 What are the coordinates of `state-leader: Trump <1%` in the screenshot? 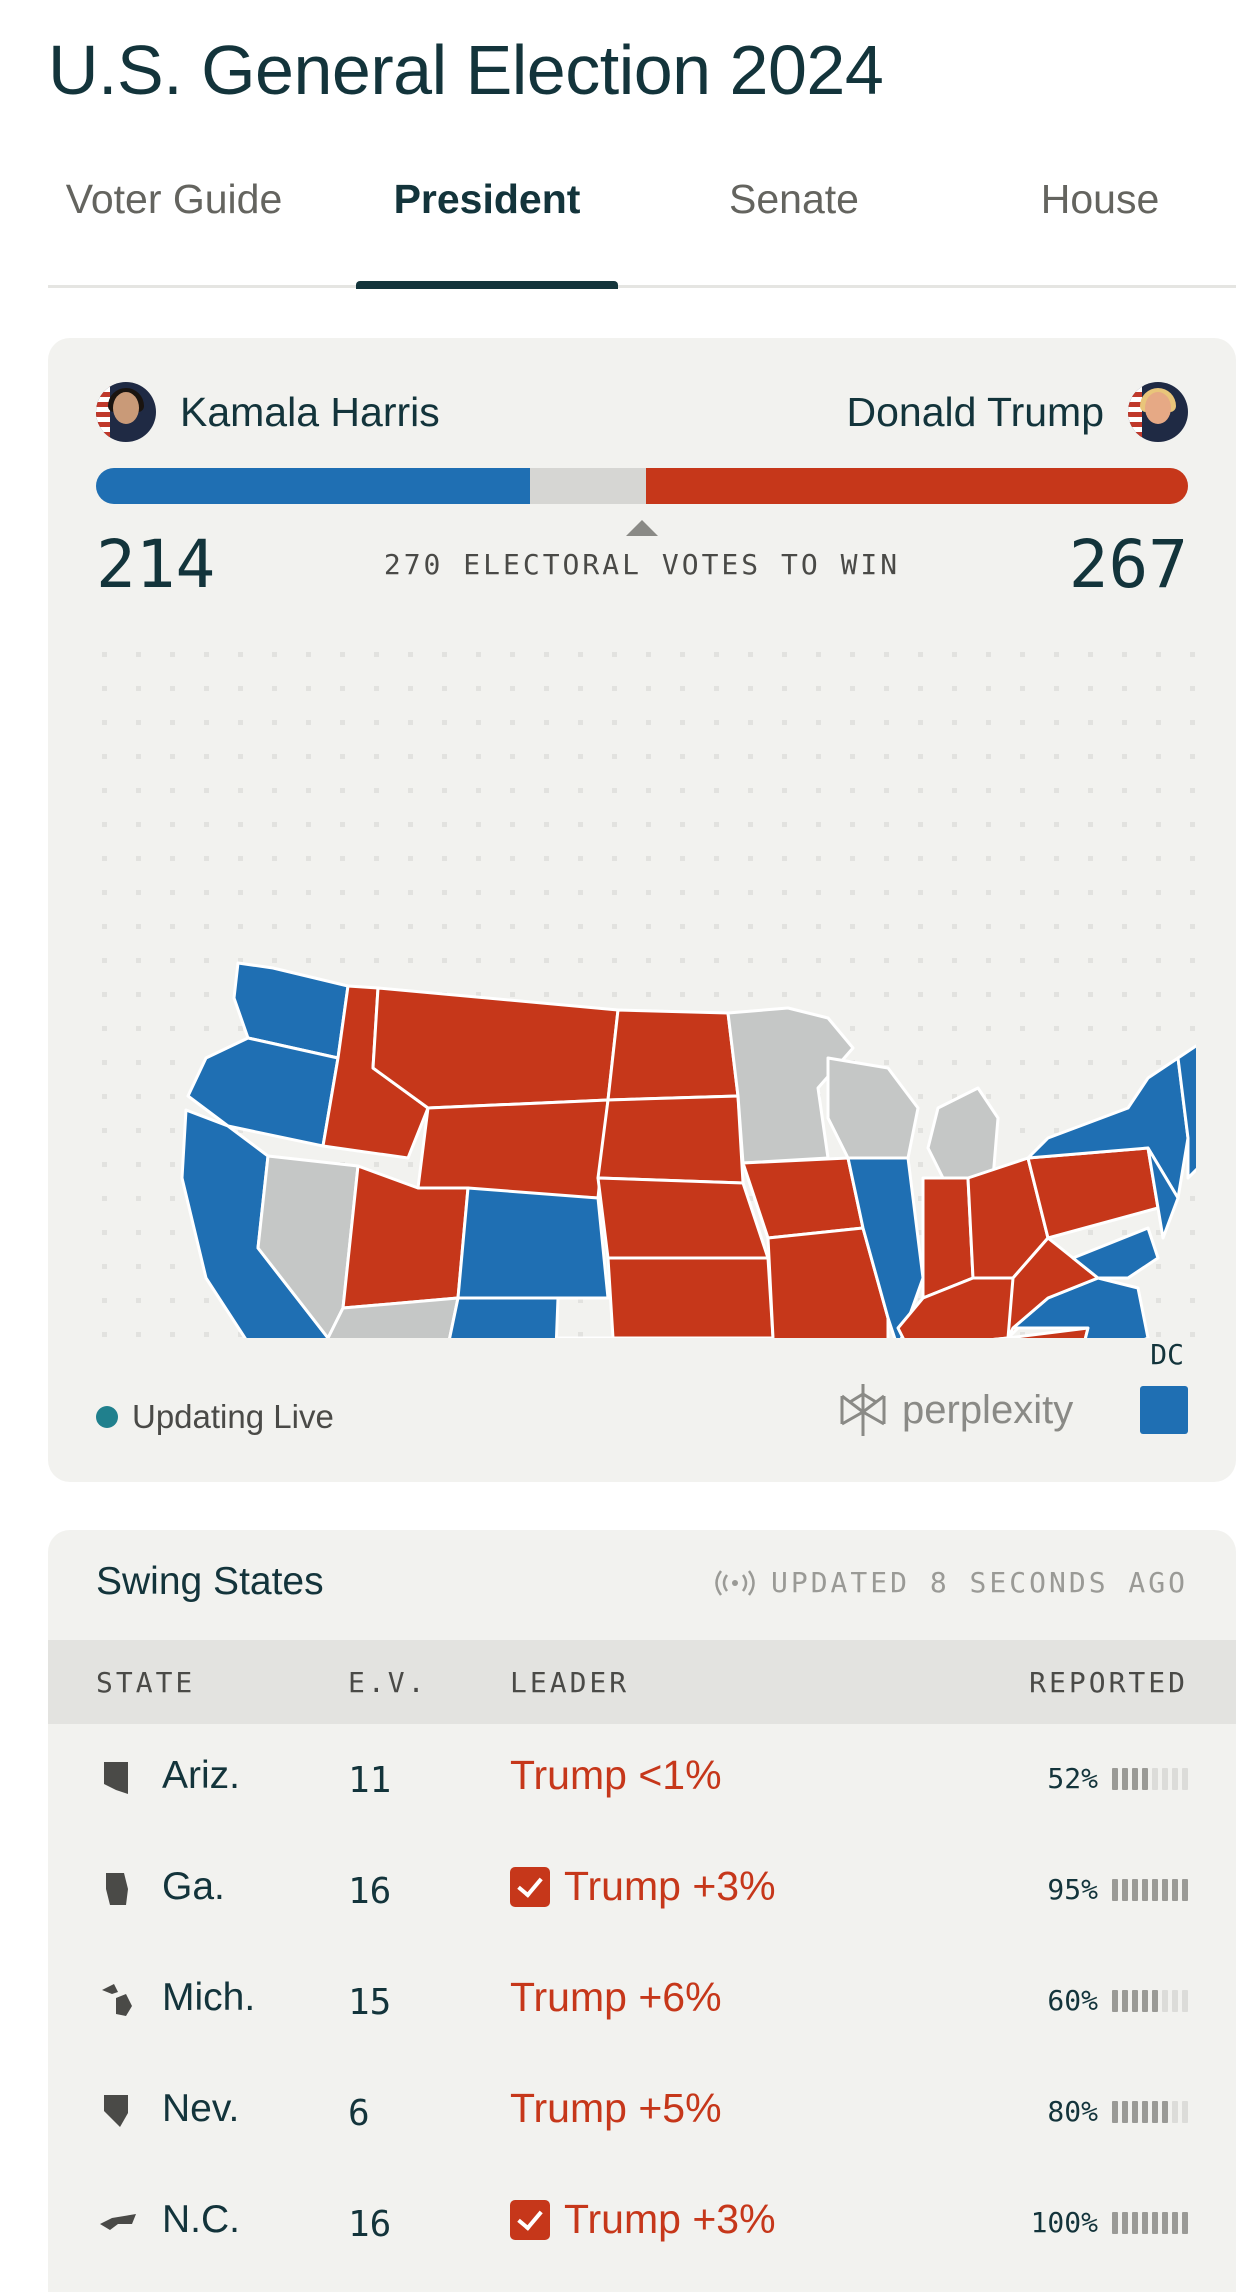 It's located at (616, 1775).